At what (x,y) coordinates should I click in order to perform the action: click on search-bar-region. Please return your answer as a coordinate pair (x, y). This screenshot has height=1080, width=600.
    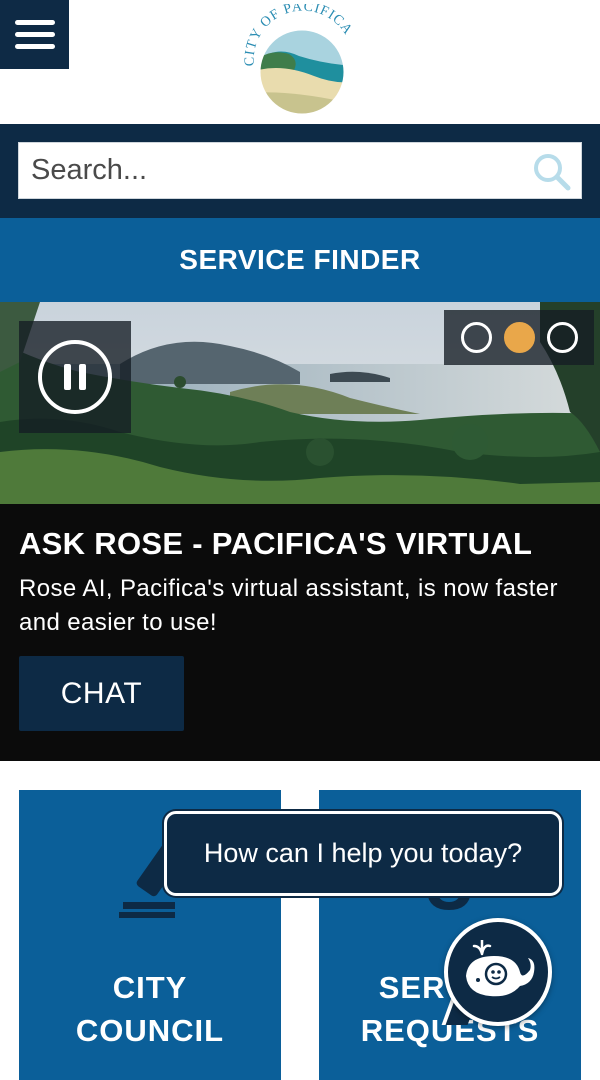
    Looking at the image, I should click on (300, 171).